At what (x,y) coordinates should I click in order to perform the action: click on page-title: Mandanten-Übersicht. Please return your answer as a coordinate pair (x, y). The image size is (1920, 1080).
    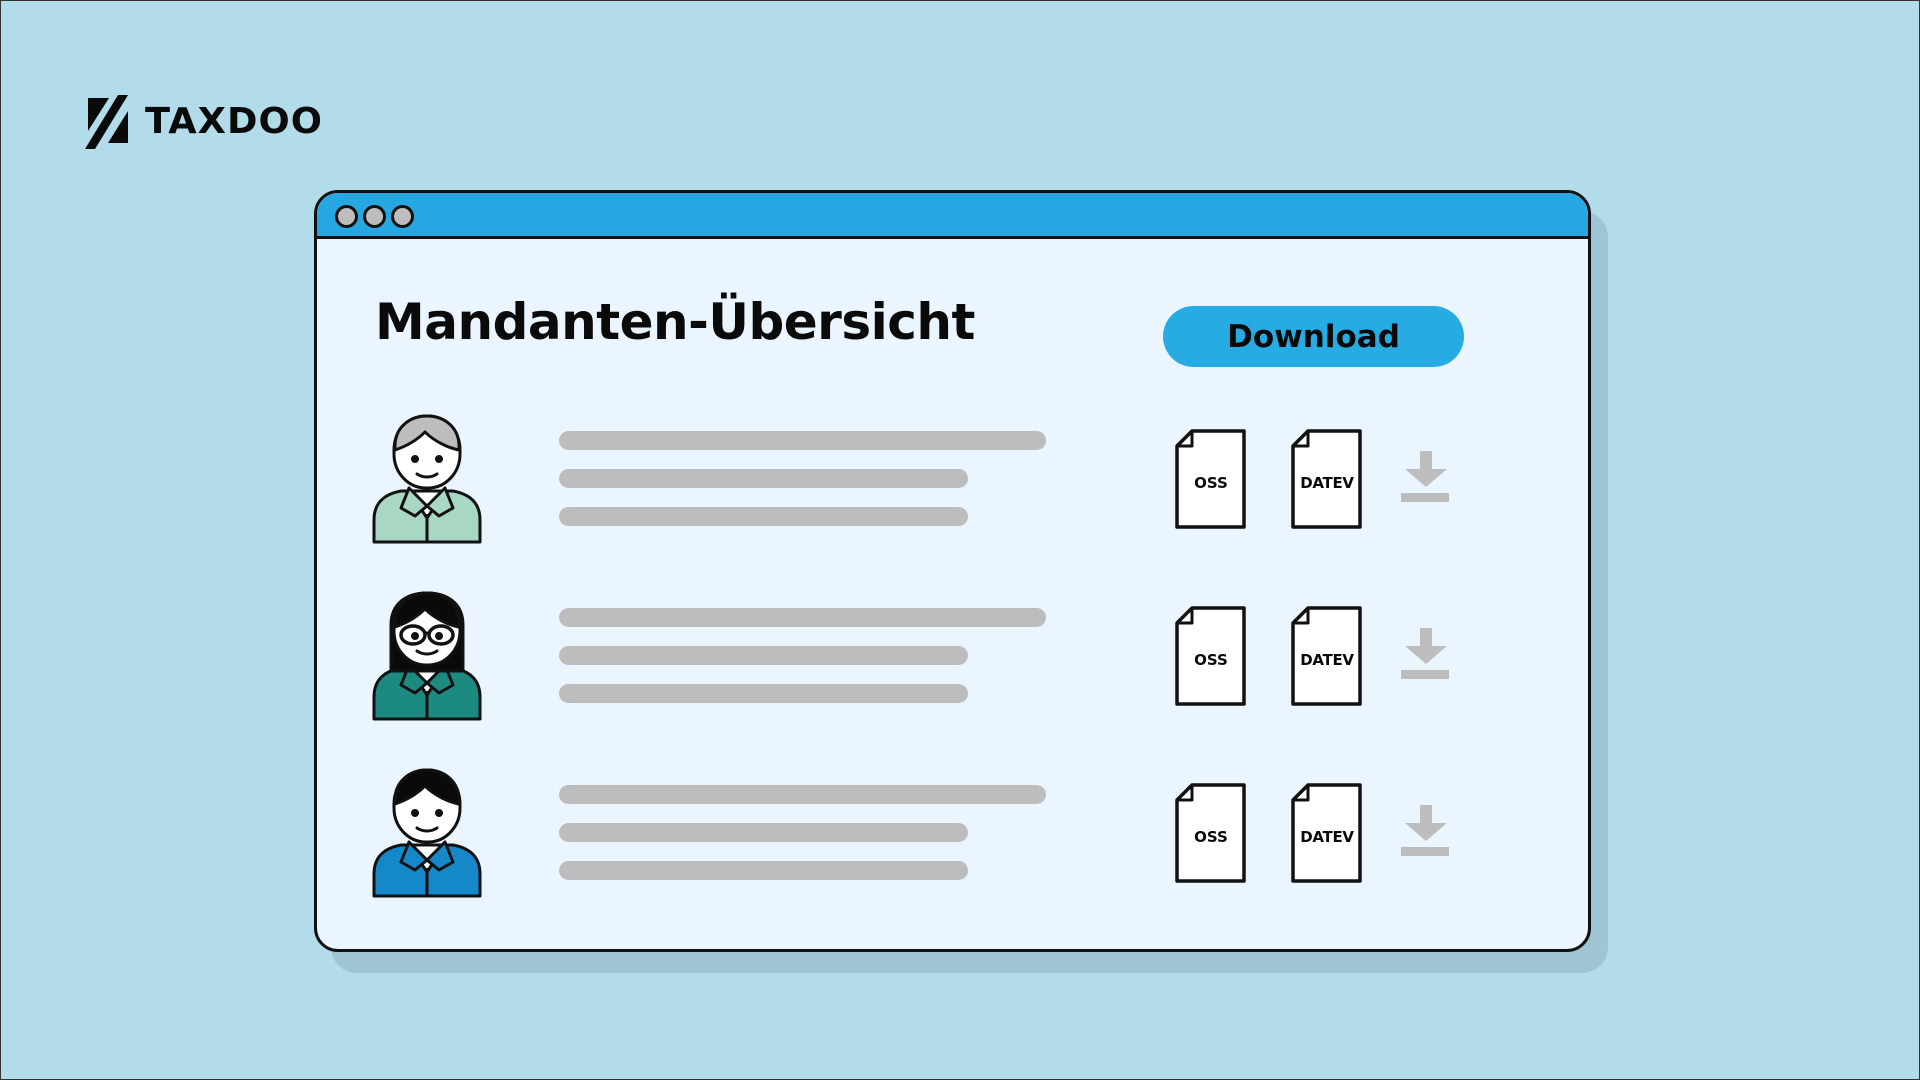
    Looking at the image, I should click on (675, 322).